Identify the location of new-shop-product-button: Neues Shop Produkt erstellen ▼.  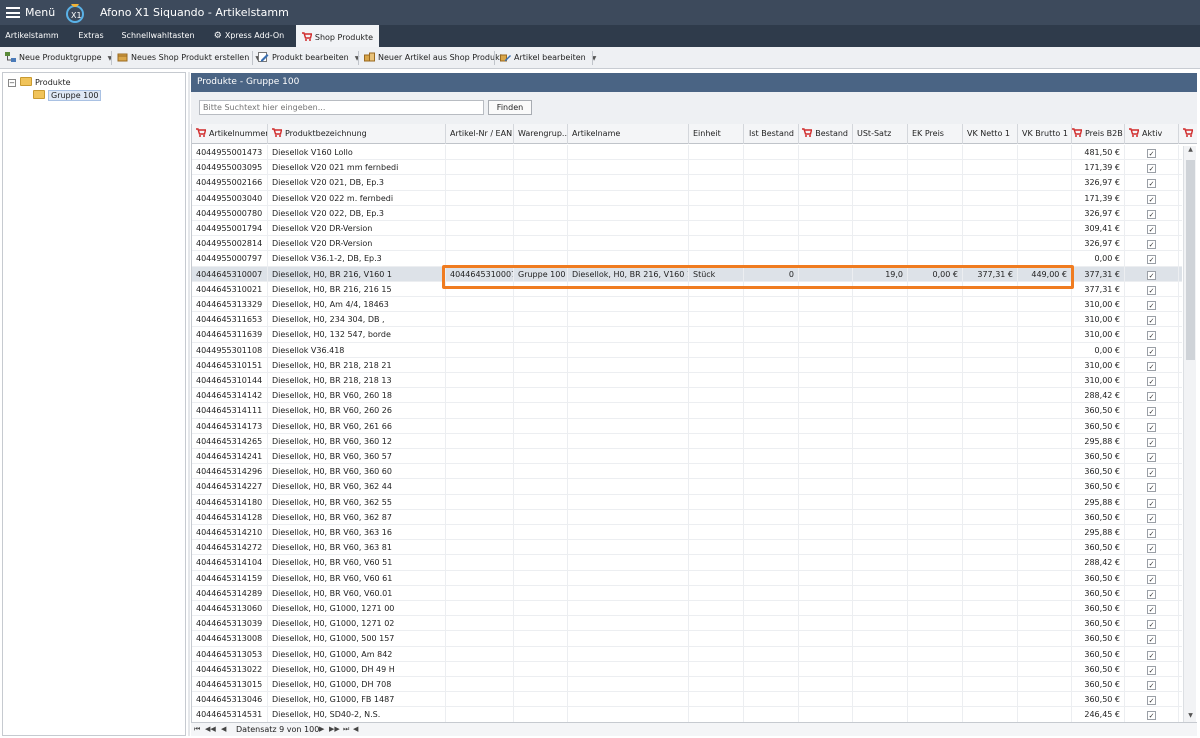
(188, 58).